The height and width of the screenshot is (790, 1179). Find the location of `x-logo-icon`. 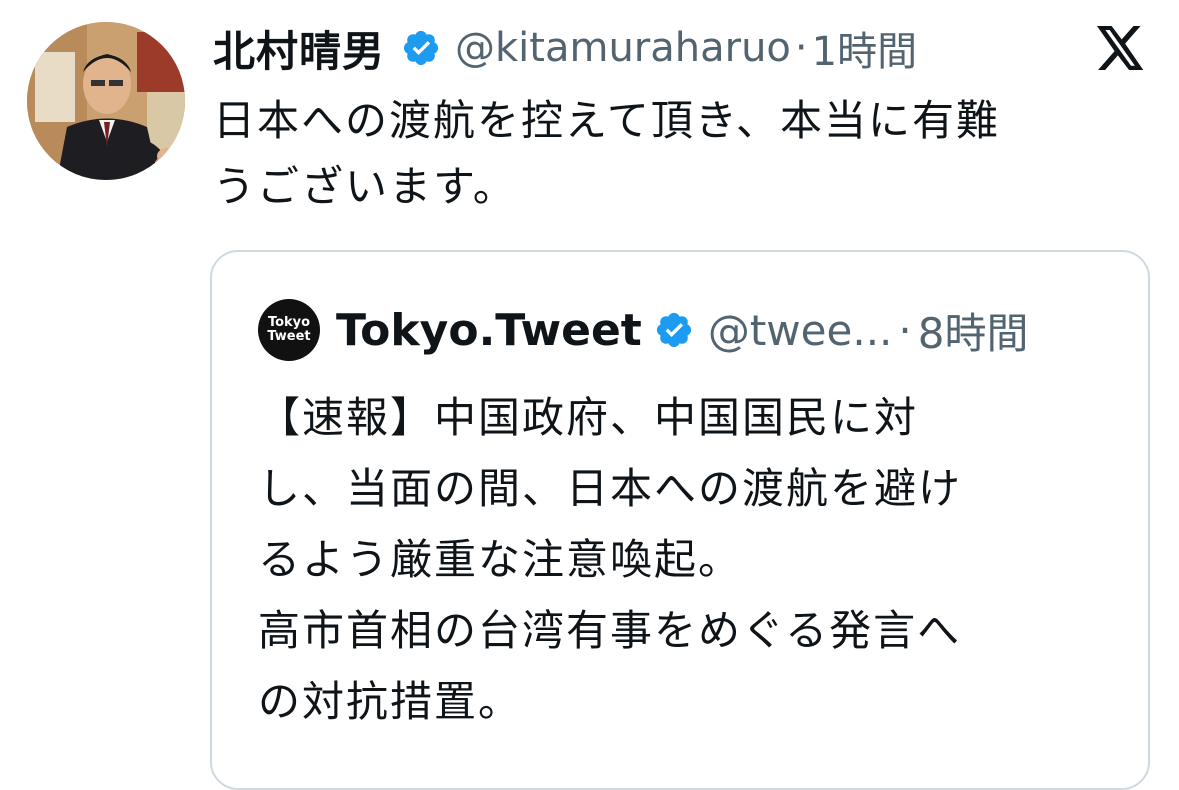

x-logo-icon is located at coordinates (1121, 48).